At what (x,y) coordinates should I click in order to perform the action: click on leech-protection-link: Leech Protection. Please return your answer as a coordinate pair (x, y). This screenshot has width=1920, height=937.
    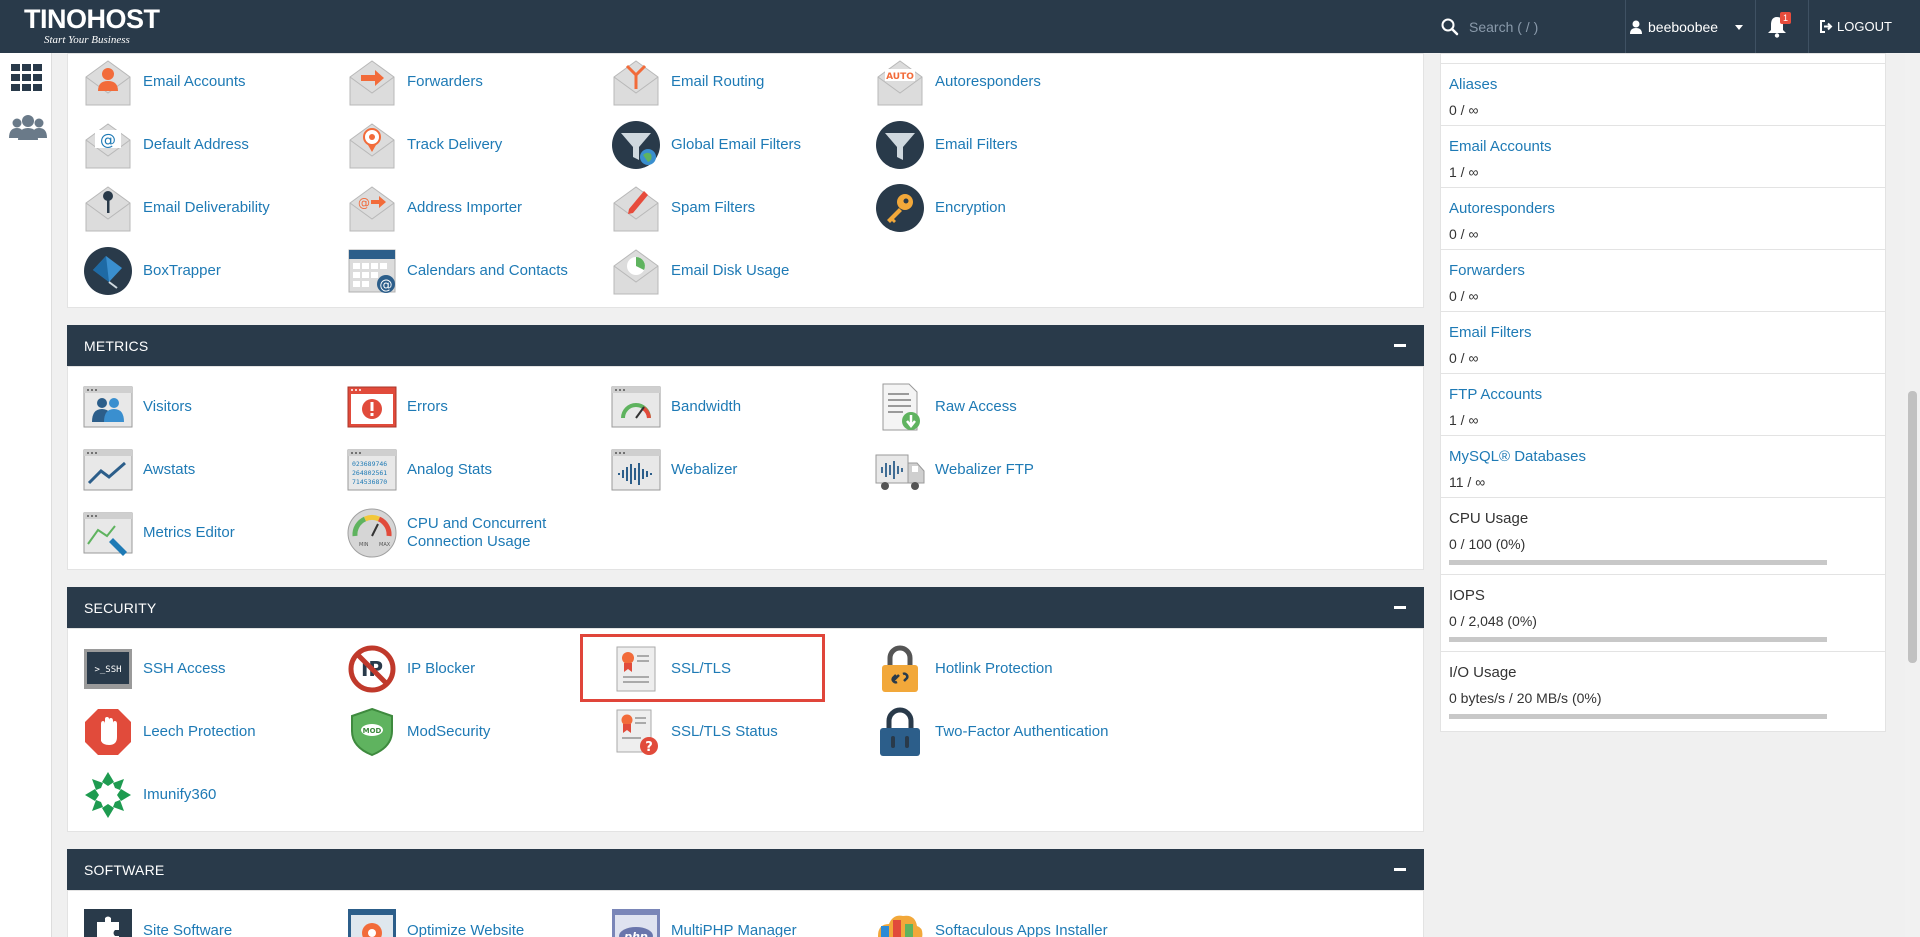
    Looking at the image, I should click on (169, 732).